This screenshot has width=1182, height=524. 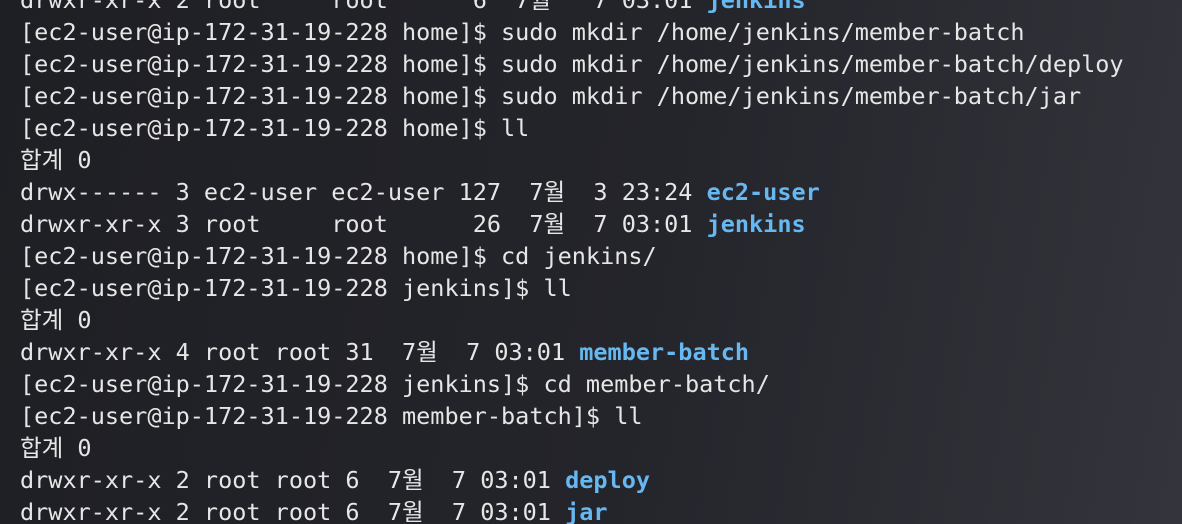 I want to click on directory-name: jar, so click(x=586, y=511).